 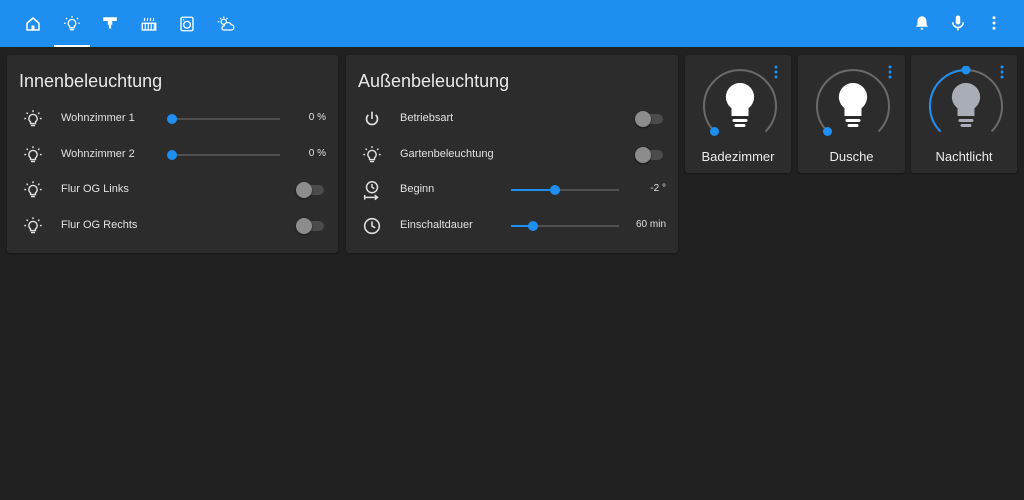 I want to click on voice-button, so click(x=958, y=23).